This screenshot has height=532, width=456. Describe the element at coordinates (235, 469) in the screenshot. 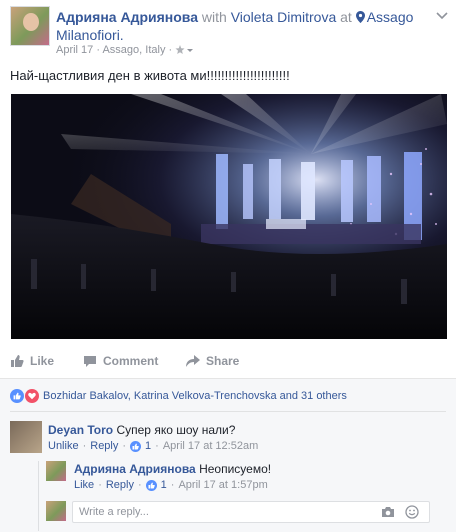

I see `reply-text: Неописуемо!` at that location.